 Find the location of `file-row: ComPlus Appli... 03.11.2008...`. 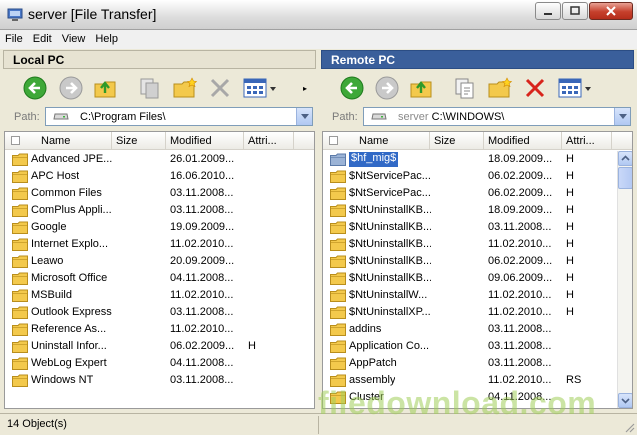

file-row: ComPlus Appli... 03.11.2008... is located at coordinates (159, 210).